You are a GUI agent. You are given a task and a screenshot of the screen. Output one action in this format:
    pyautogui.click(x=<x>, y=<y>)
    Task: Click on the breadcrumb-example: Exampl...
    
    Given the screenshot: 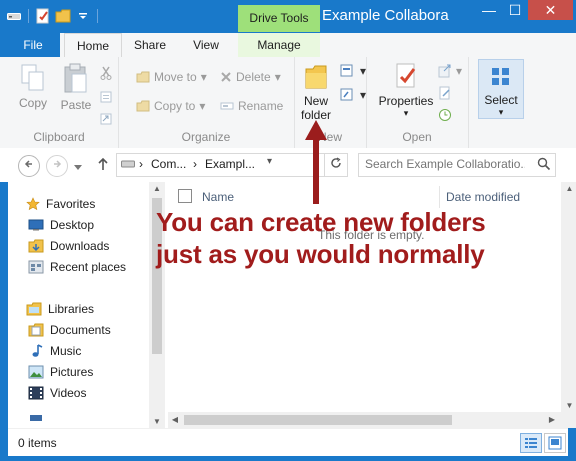 What is the action you would take?
    pyautogui.click(x=230, y=164)
    